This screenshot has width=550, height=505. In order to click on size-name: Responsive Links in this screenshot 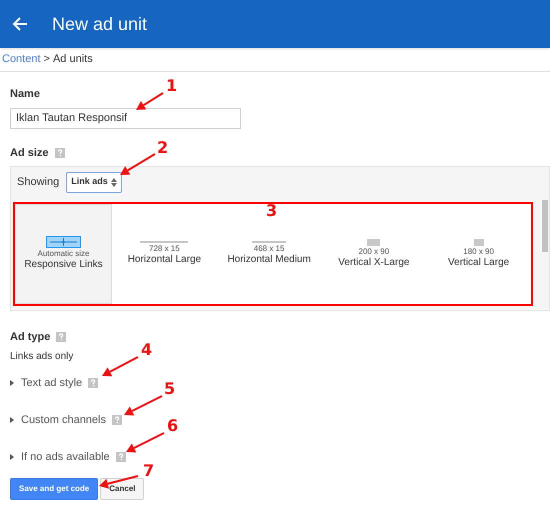, I will do `click(63, 265)`.